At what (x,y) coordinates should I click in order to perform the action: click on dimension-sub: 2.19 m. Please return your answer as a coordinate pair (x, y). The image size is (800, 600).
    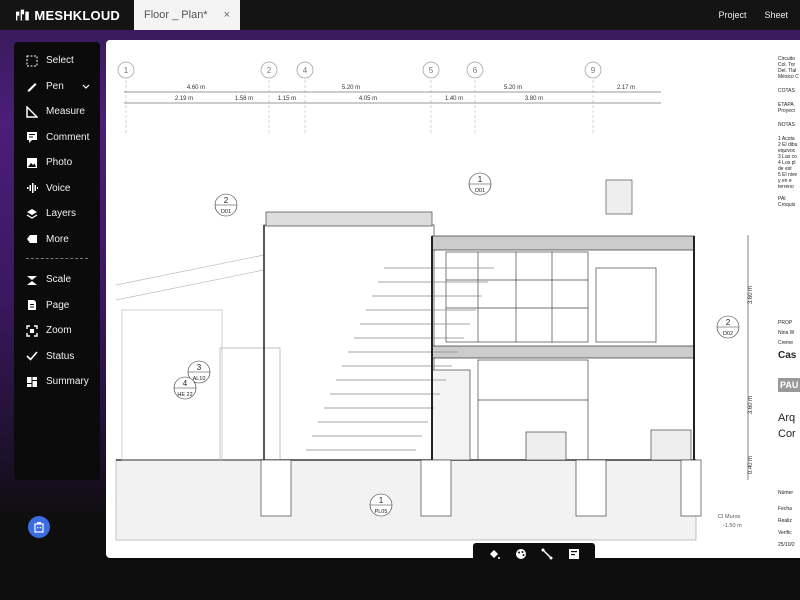
    Looking at the image, I should click on (184, 99).